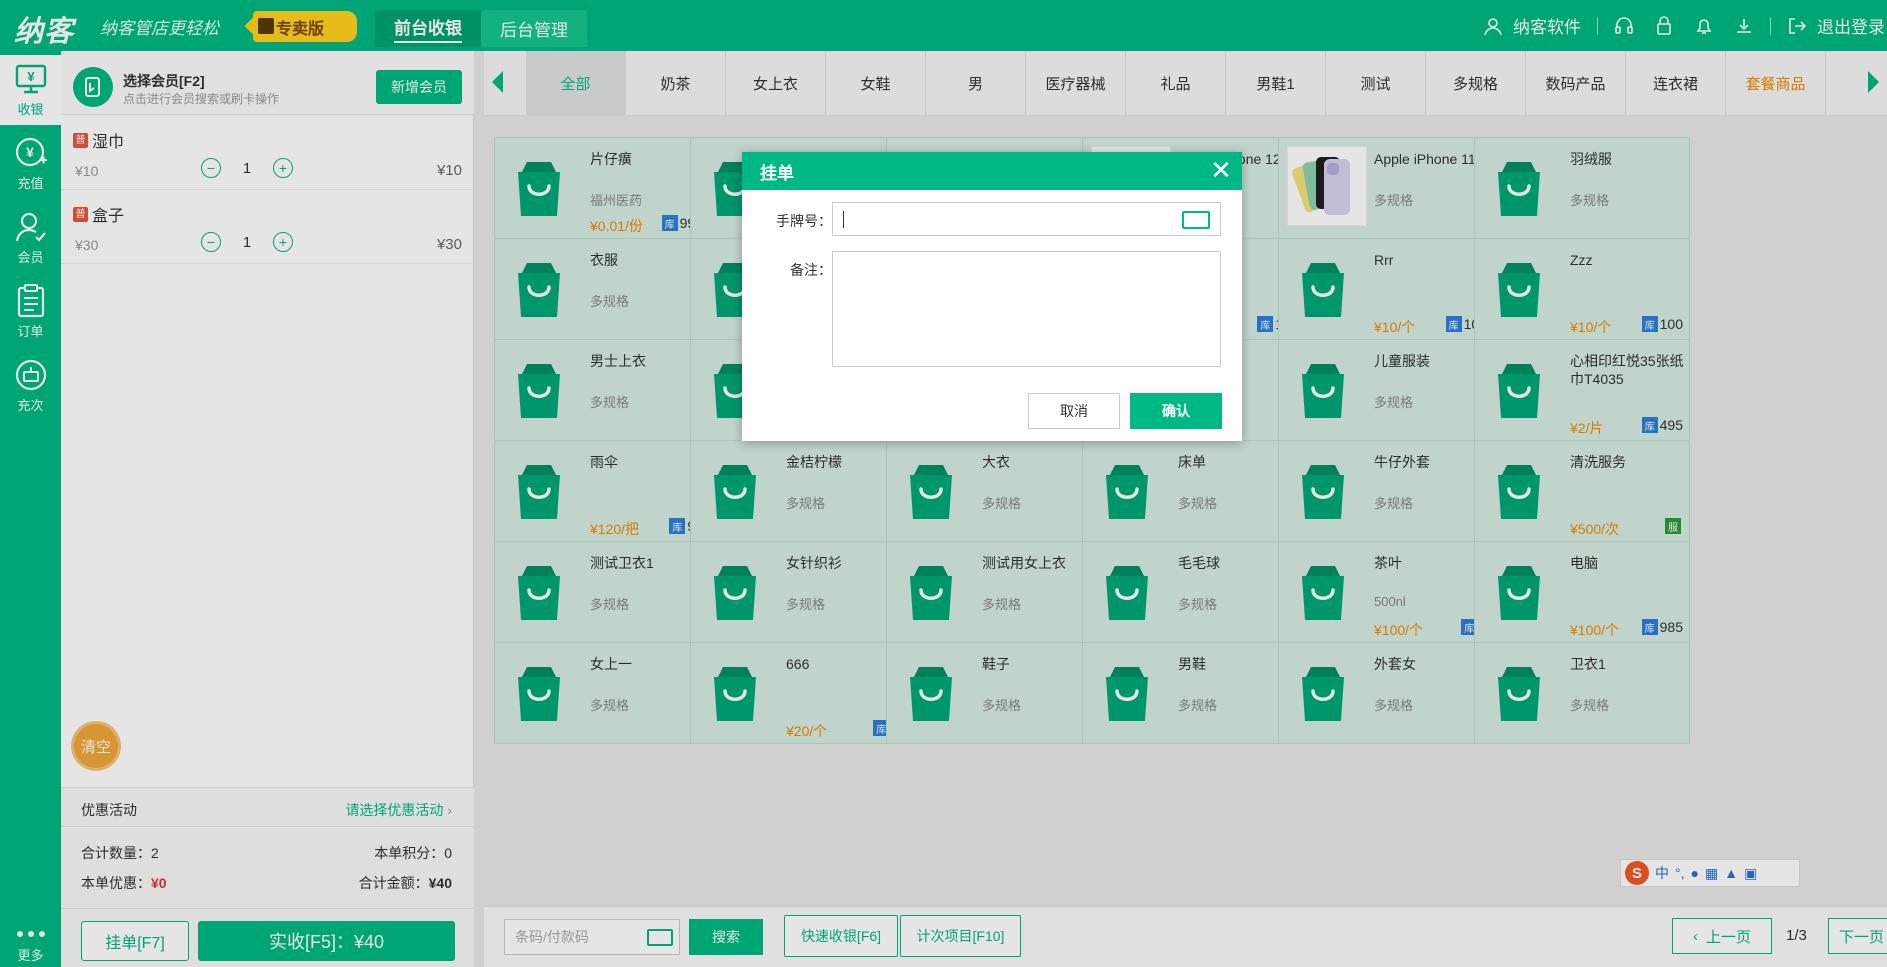 The height and width of the screenshot is (967, 1887). What do you see at coordinates (843, 219) in the screenshot?
I see `text-caret` at bounding box center [843, 219].